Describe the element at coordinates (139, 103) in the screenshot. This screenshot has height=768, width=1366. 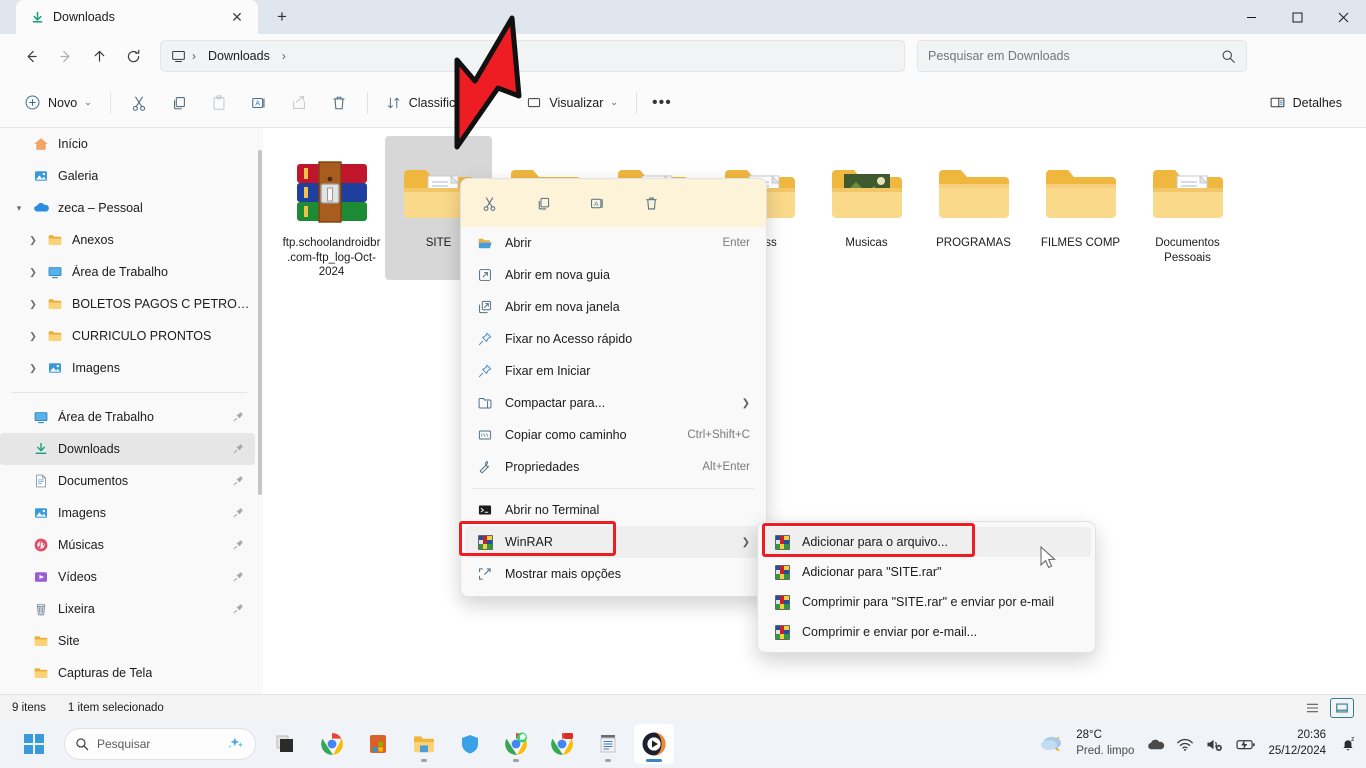
I see `cut-button` at that location.